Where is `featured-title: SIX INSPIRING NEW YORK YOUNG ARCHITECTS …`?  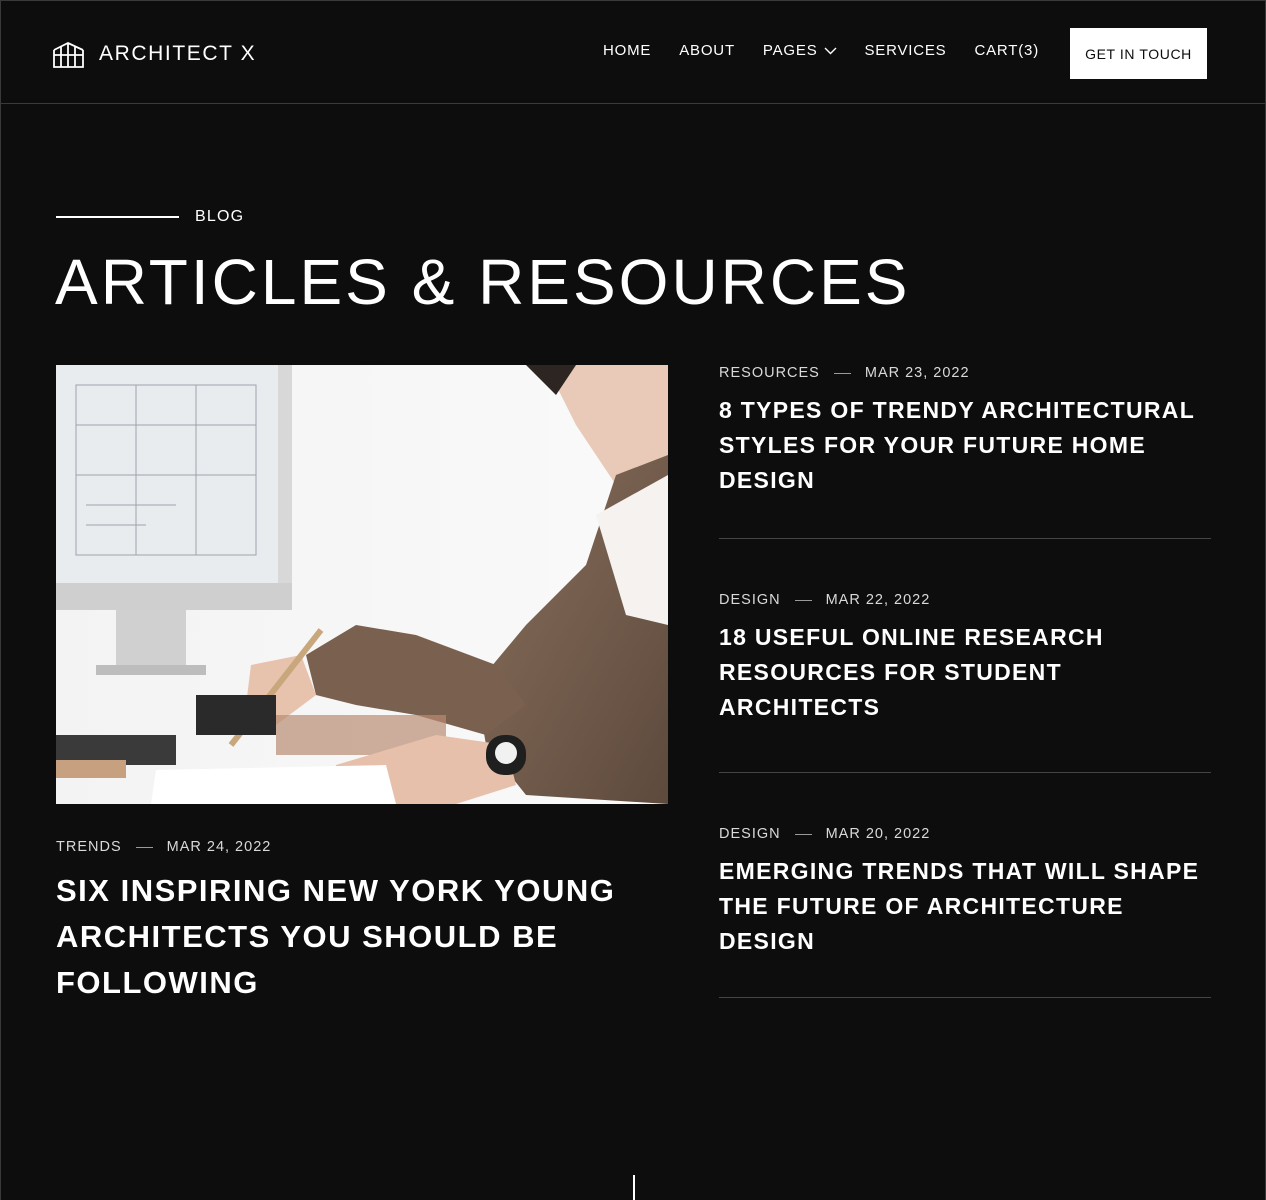
featured-title: SIX INSPIRING NEW YORK YOUNG ARCHITECTS … is located at coordinates (356, 937).